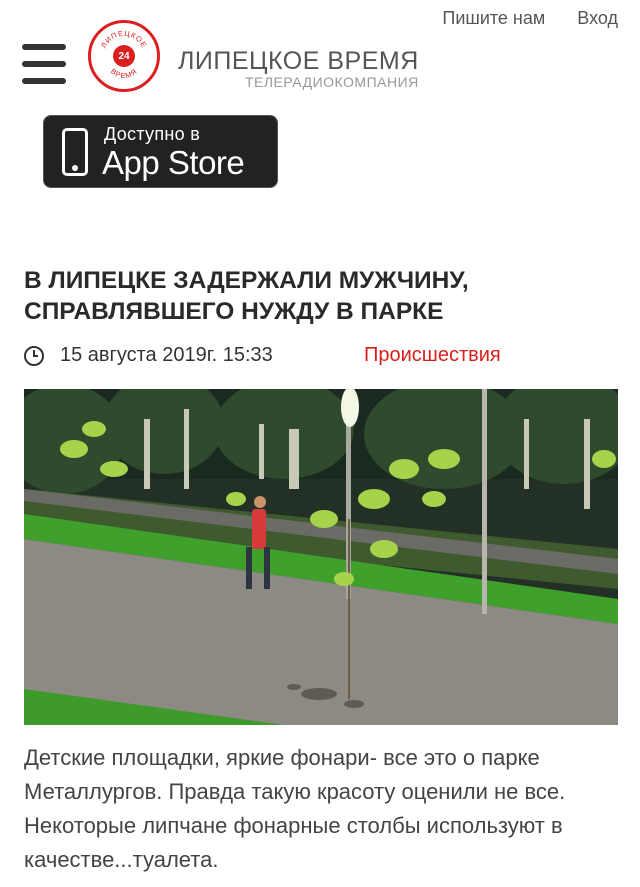 Image resolution: width=640 pixels, height=887 pixels. I want to click on app-store-badge: Доступно в App Store, so click(160, 151).